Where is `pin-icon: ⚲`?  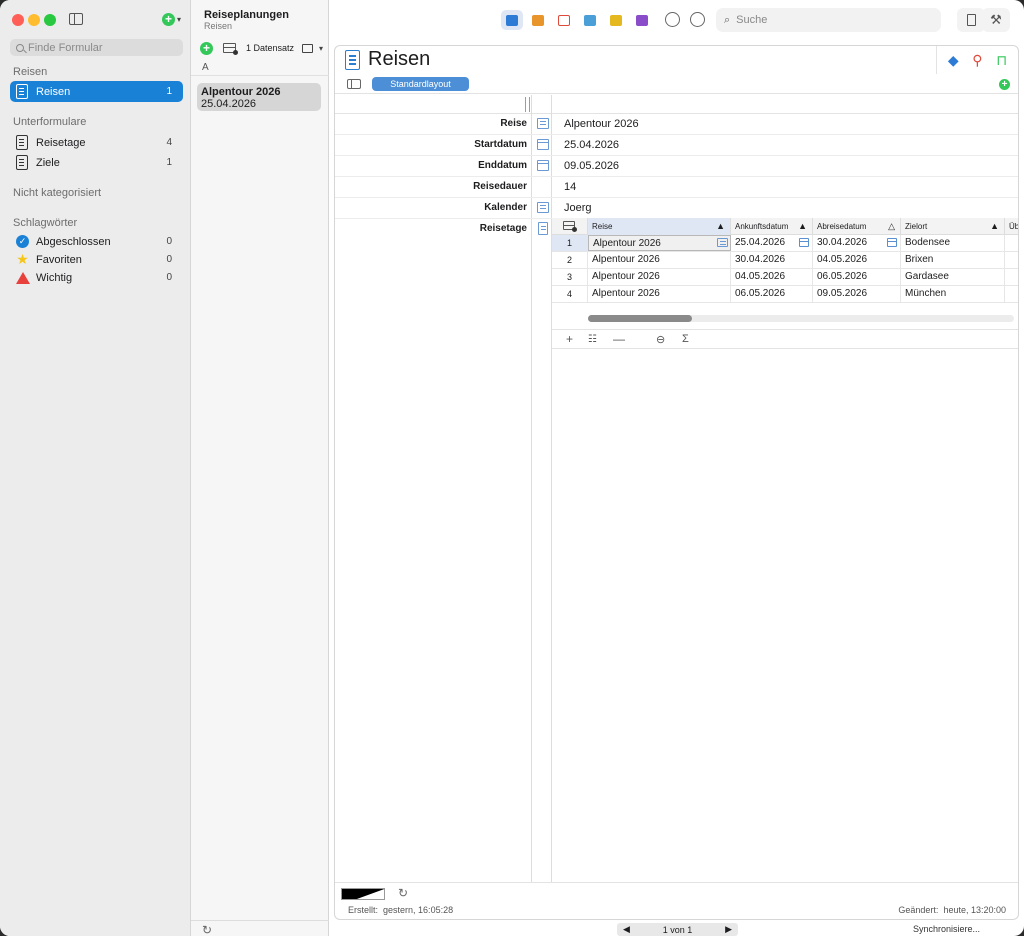 pin-icon: ⚲ is located at coordinates (977, 60).